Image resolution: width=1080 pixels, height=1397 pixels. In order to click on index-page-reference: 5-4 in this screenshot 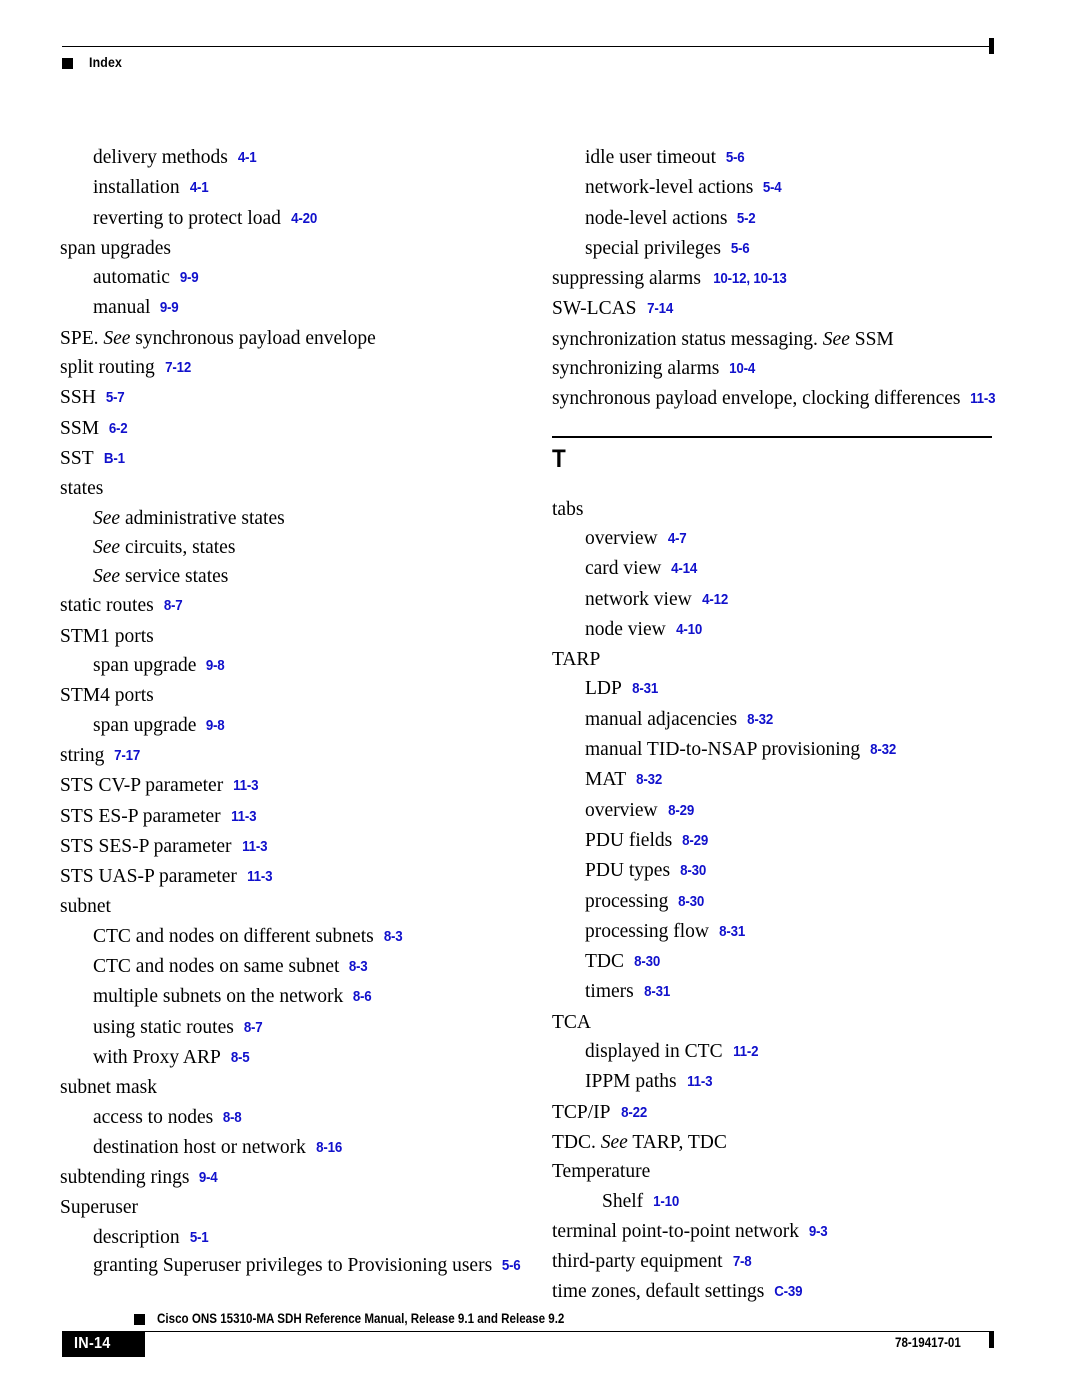, I will do `click(772, 188)`.